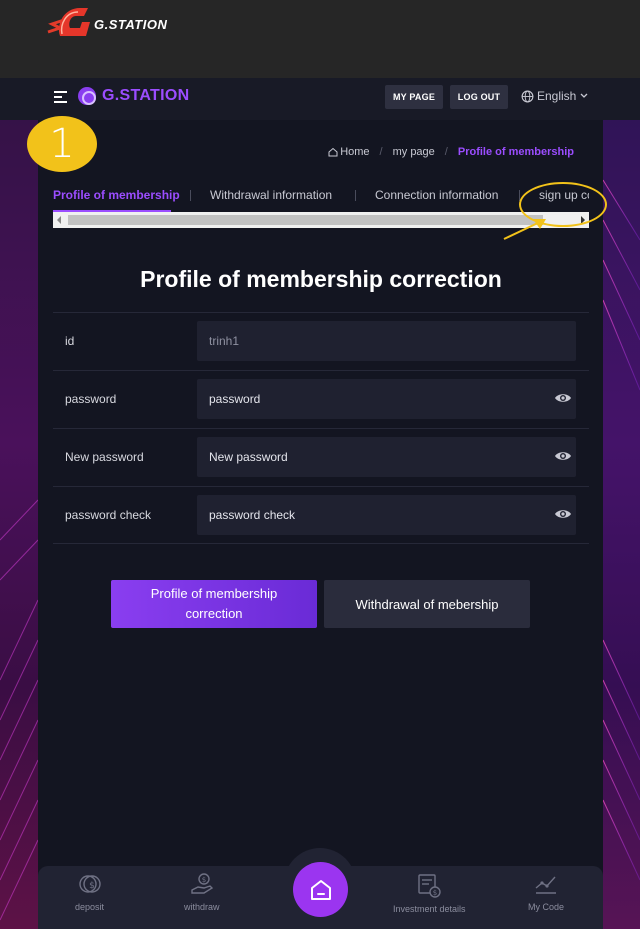  I want to click on top-logo: G.STATION, so click(106, 22).